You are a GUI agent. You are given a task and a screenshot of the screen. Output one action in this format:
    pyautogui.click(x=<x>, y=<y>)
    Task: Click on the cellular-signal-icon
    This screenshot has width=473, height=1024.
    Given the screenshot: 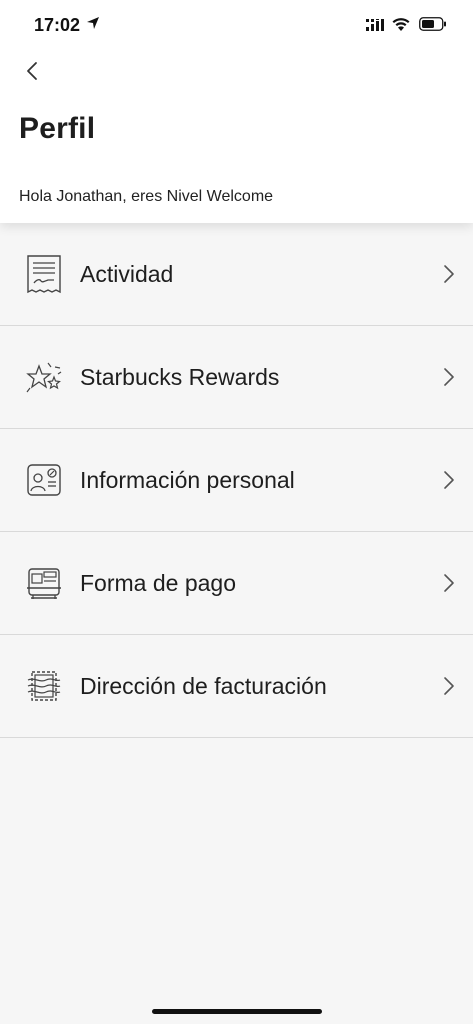 What is the action you would take?
    pyautogui.click(x=375, y=25)
    